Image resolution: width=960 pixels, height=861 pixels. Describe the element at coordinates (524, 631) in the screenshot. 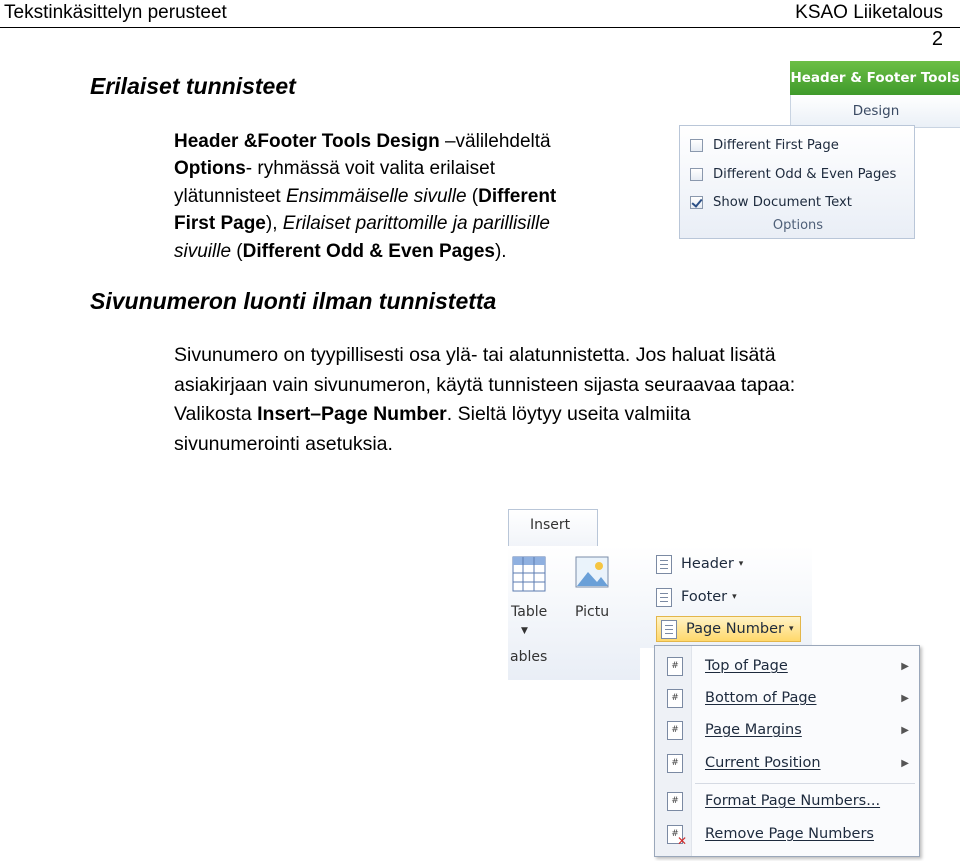

I see `table-dropdown-arrow: ▼` at that location.